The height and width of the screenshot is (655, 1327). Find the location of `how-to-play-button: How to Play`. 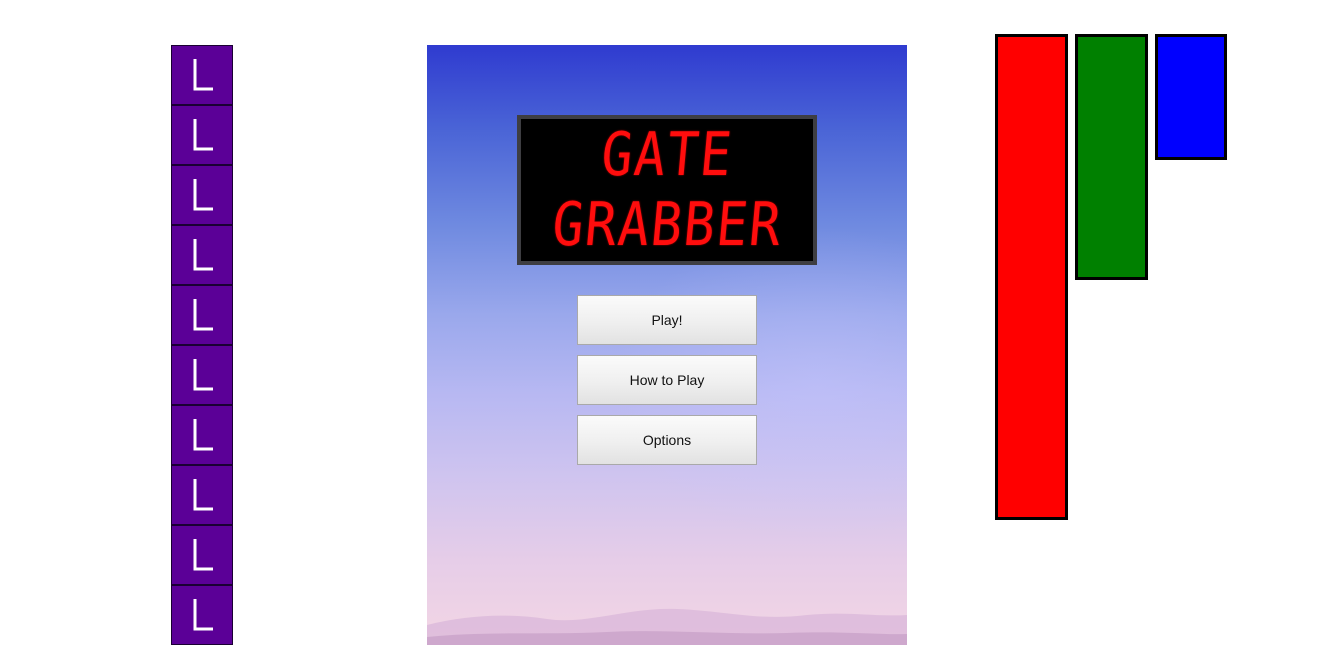

how-to-play-button: How to Play is located at coordinates (667, 380).